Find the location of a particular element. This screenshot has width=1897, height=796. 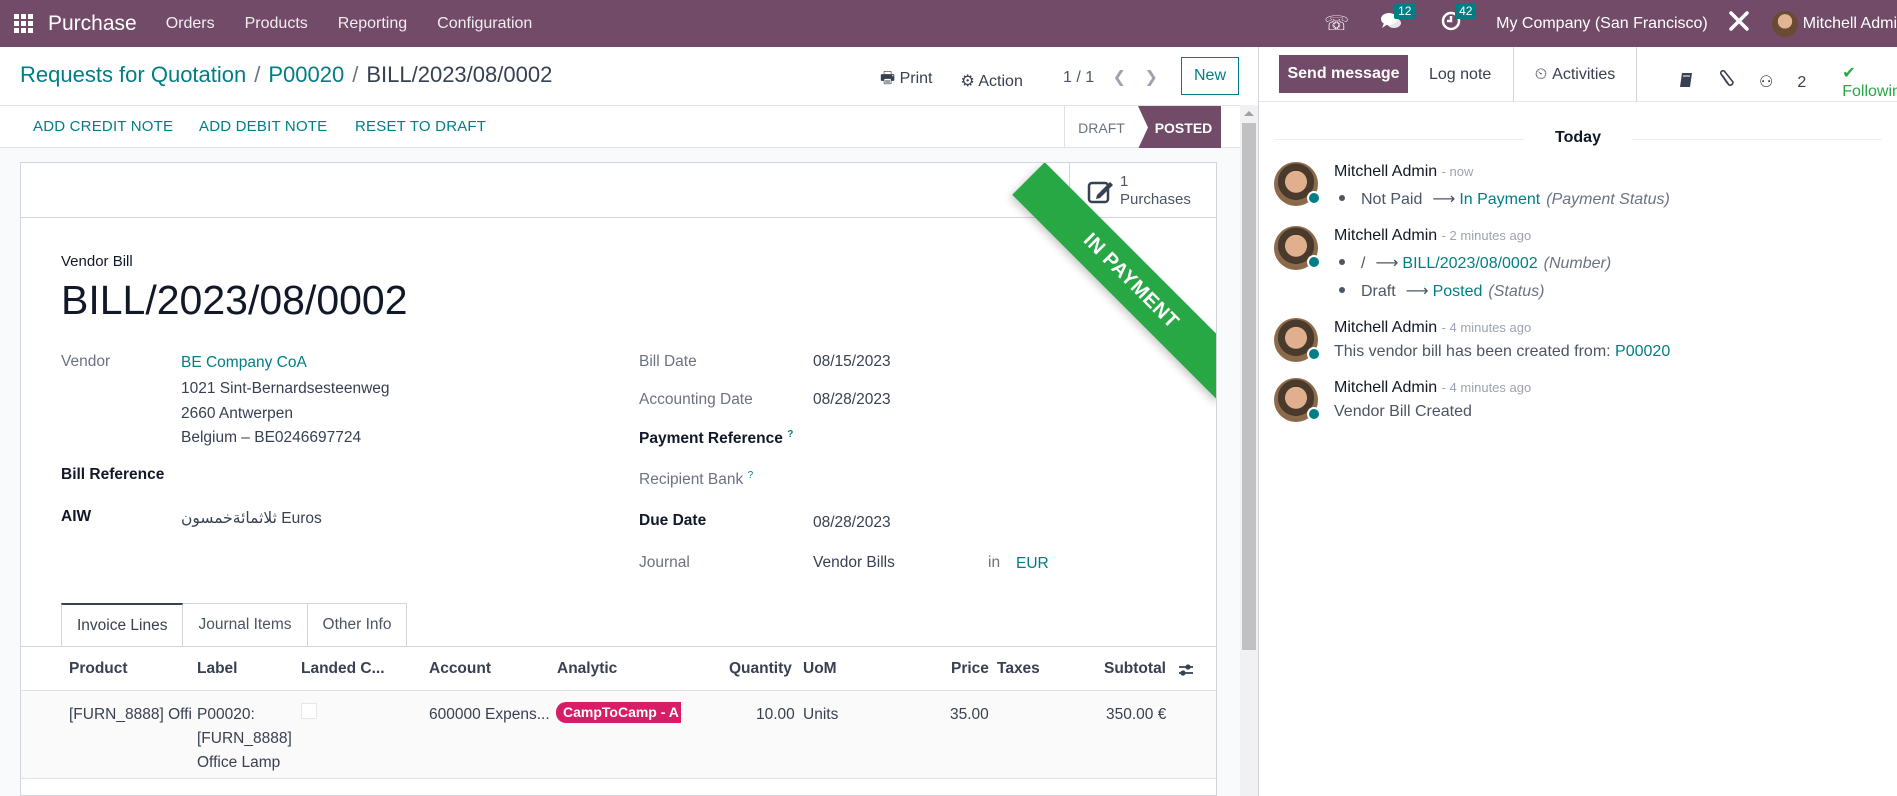

scrollbar-thumb is located at coordinates (1249, 386).